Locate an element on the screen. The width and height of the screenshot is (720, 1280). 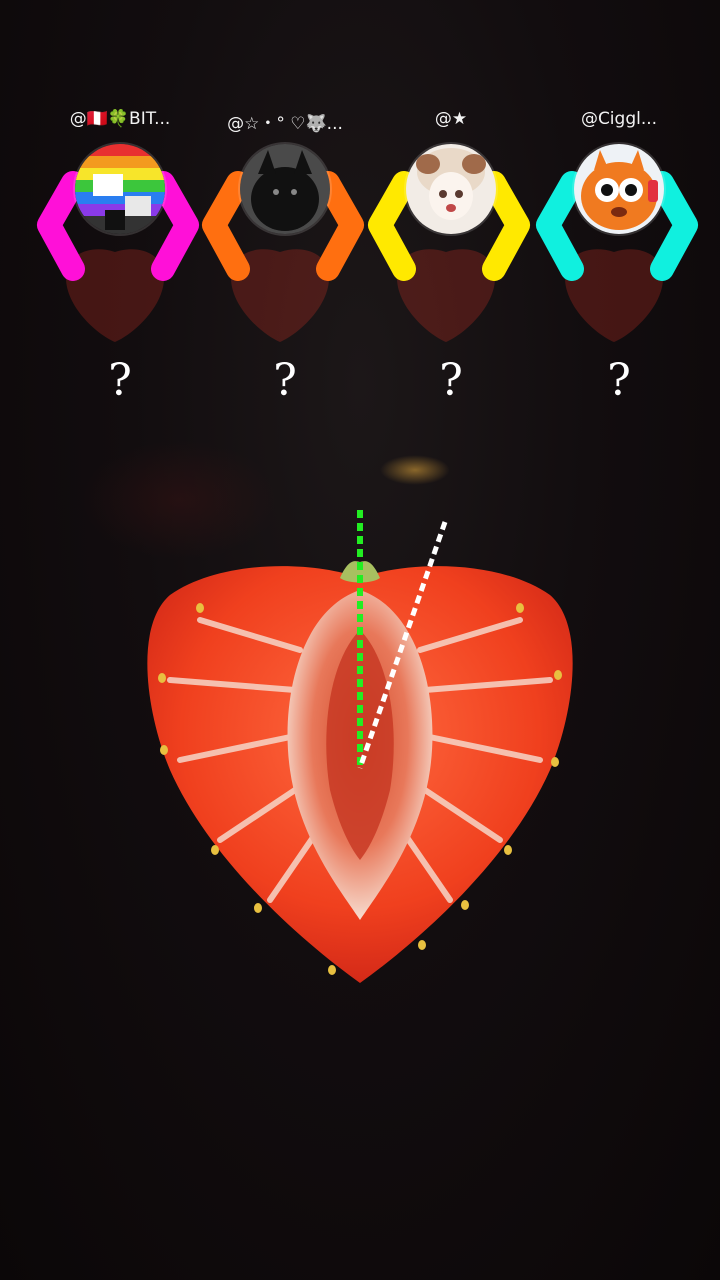
player-slot-2: @☆・° ♡🐺... ? is located at coordinates (285, 260).